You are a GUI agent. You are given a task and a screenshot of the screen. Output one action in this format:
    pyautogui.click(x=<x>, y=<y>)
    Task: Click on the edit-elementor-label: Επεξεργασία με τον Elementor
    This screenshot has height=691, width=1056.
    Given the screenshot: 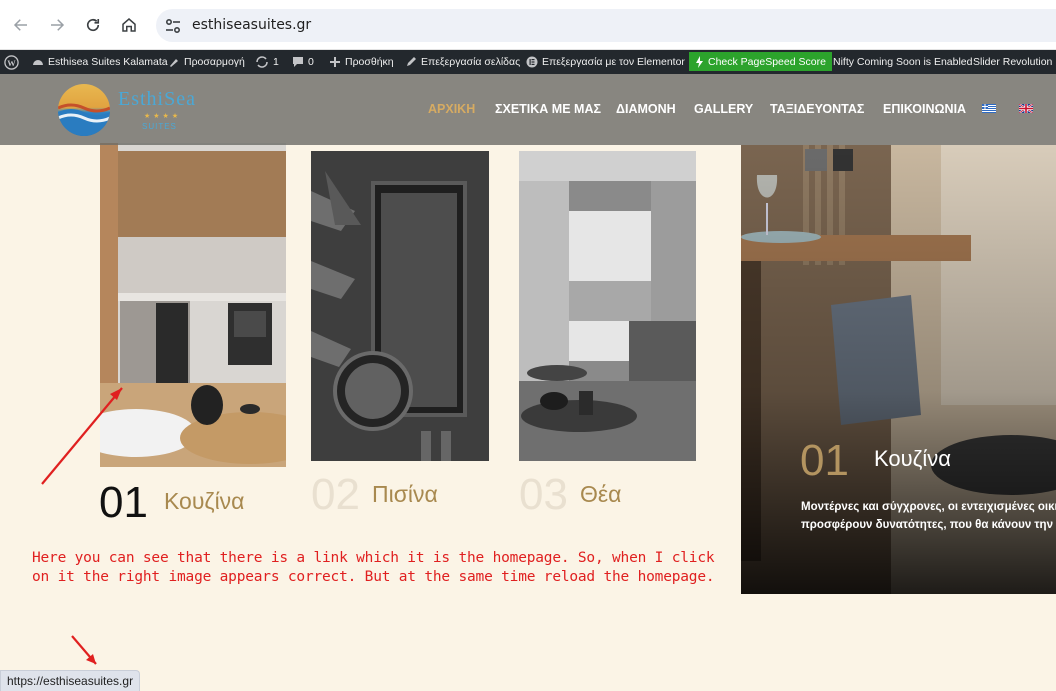 What is the action you would take?
    pyautogui.click(x=613, y=62)
    